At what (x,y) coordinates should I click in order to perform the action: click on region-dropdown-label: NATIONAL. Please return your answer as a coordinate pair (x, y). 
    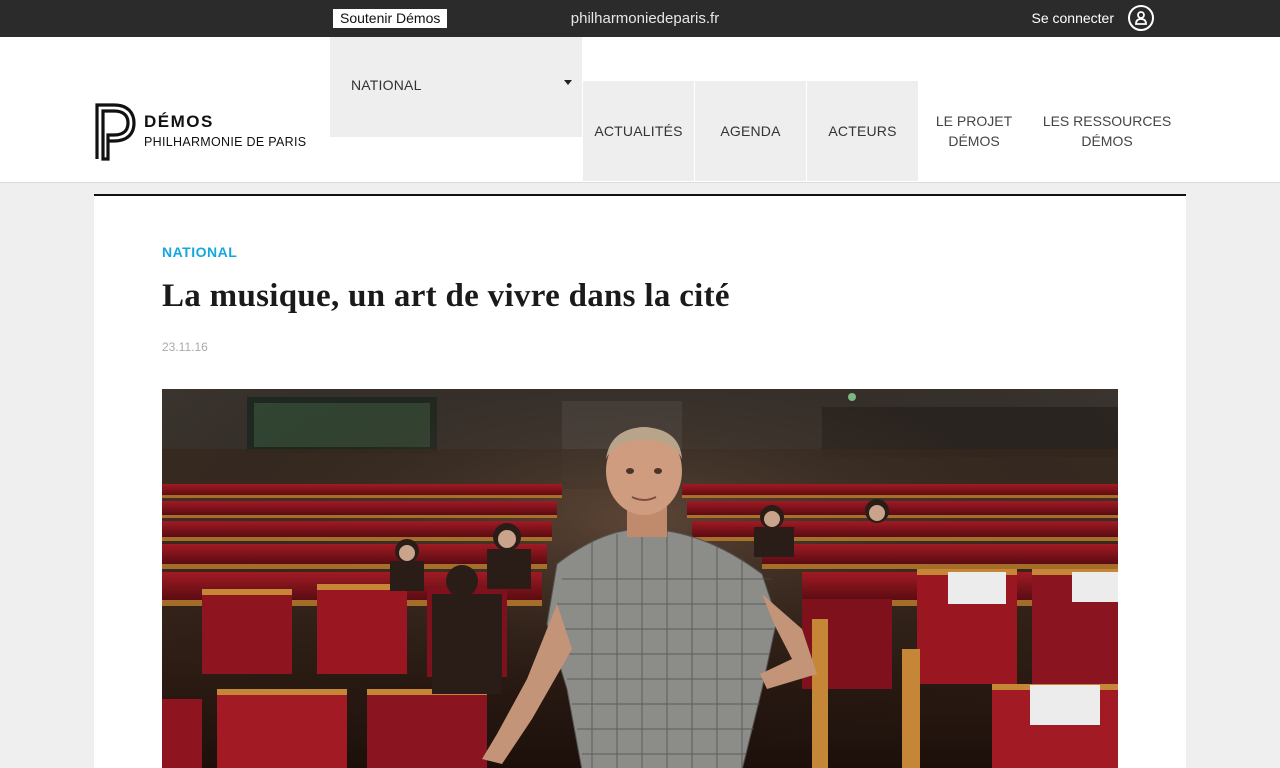
    Looking at the image, I should click on (386, 85).